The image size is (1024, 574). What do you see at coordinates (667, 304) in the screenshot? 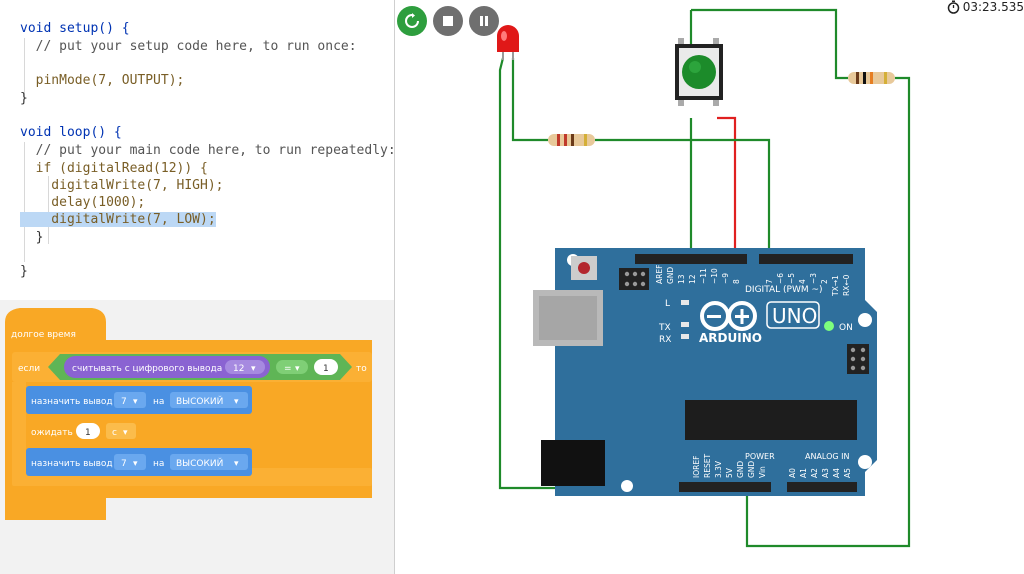
I see `l-label: L` at bounding box center [667, 304].